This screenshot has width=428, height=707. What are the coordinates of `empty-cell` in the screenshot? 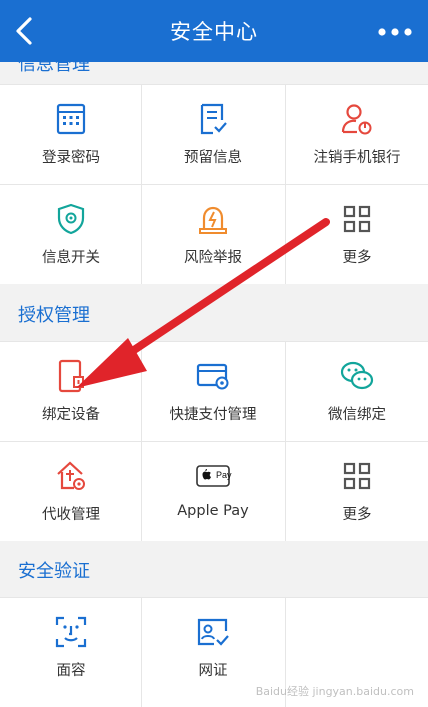 It's located at (357, 646).